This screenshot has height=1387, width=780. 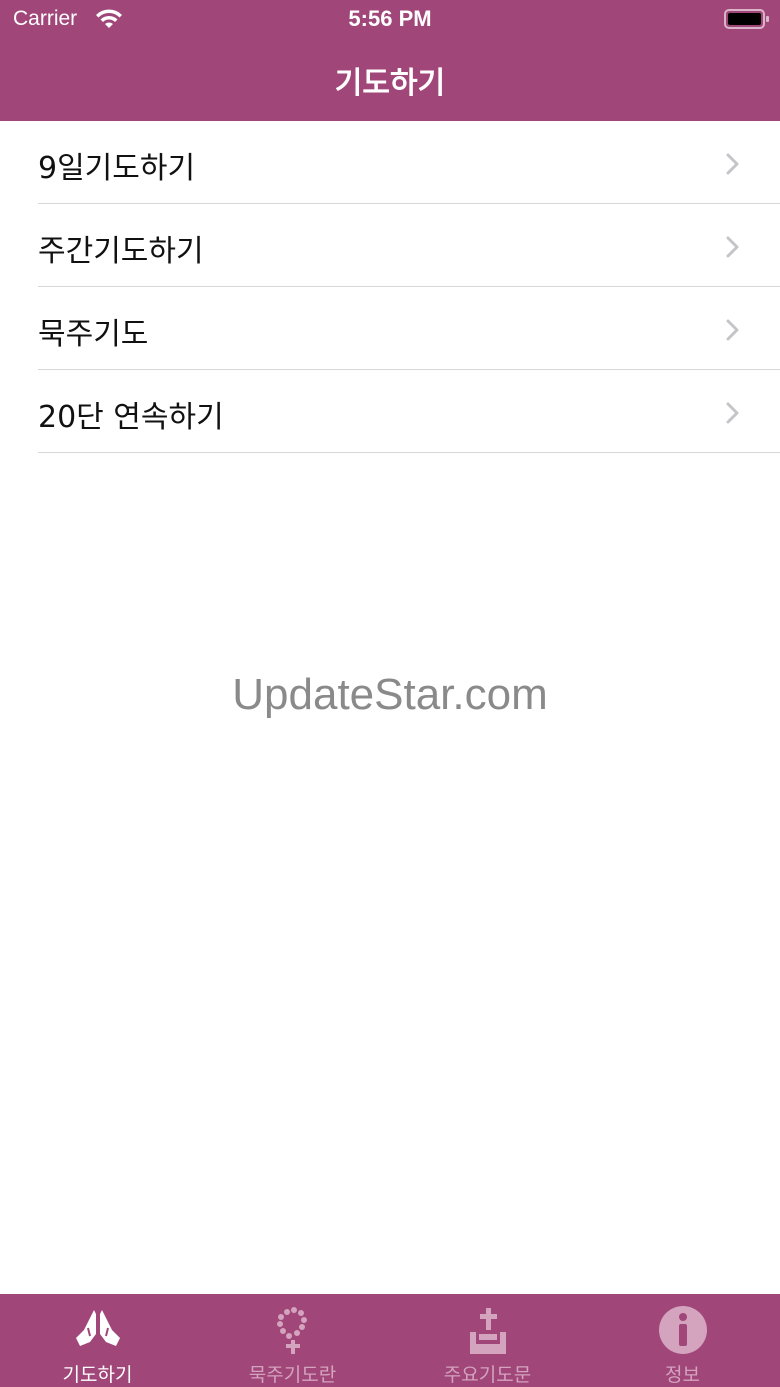 I want to click on tab-bar: 기도하기 묵주기도란 주요기도문 정보, so click(x=390, y=1340).